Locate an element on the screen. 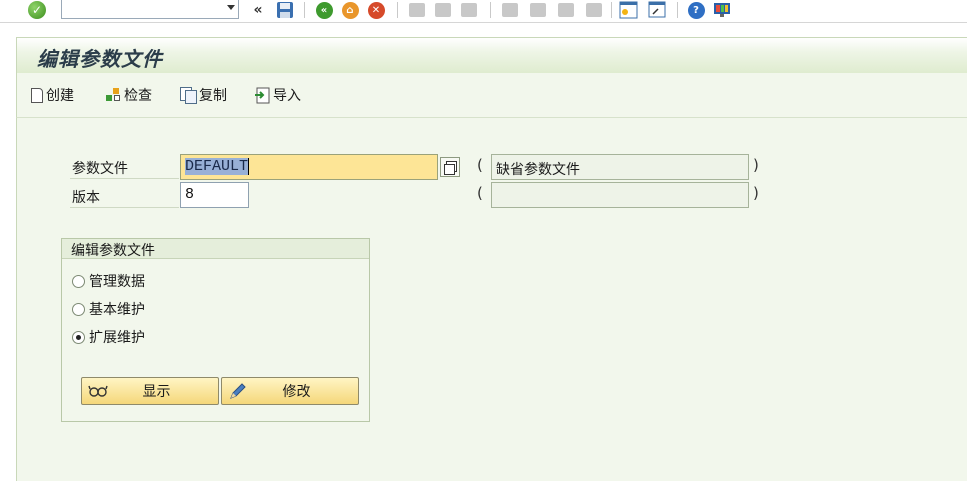 The image size is (967, 481). checkmark-icon: ✓ is located at coordinates (37, 10).